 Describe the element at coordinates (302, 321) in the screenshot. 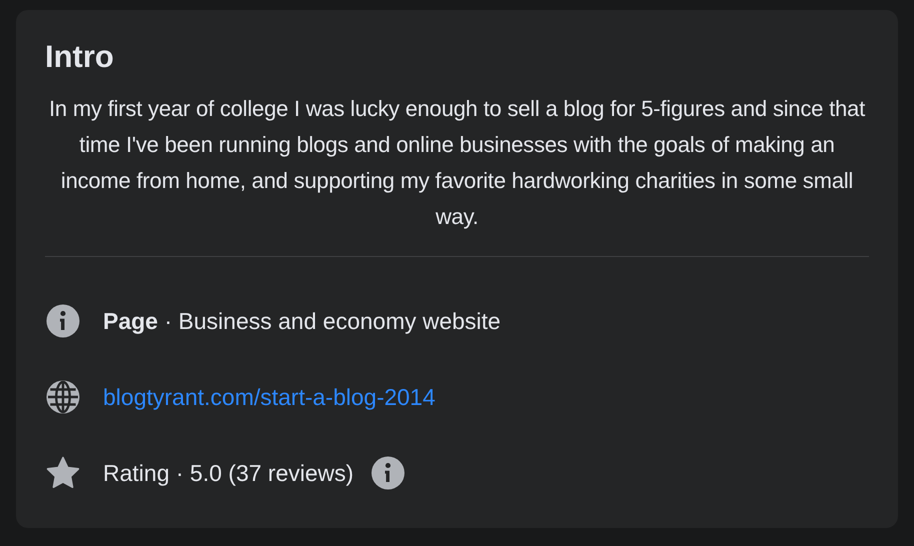

I see `category-text: Page · Business and economy website` at that location.